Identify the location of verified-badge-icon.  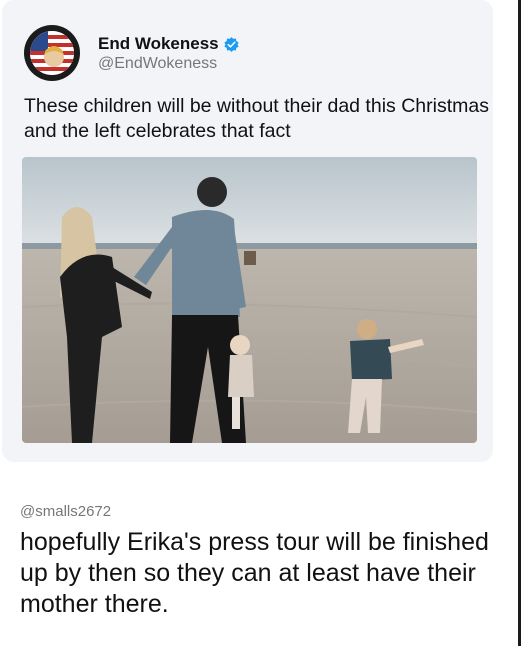
(231, 44).